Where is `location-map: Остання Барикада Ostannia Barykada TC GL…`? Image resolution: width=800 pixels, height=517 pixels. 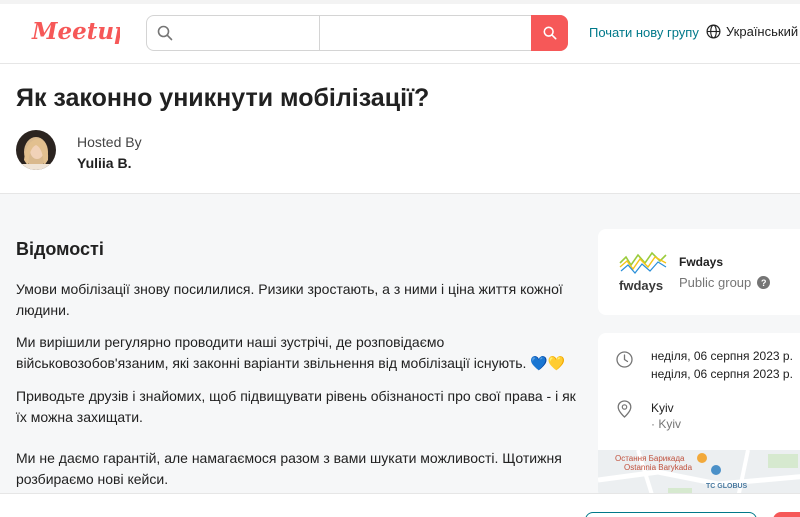 location-map: Остання Барикада Ostannia Barykada TC GL… is located at coordinates (699, 473).